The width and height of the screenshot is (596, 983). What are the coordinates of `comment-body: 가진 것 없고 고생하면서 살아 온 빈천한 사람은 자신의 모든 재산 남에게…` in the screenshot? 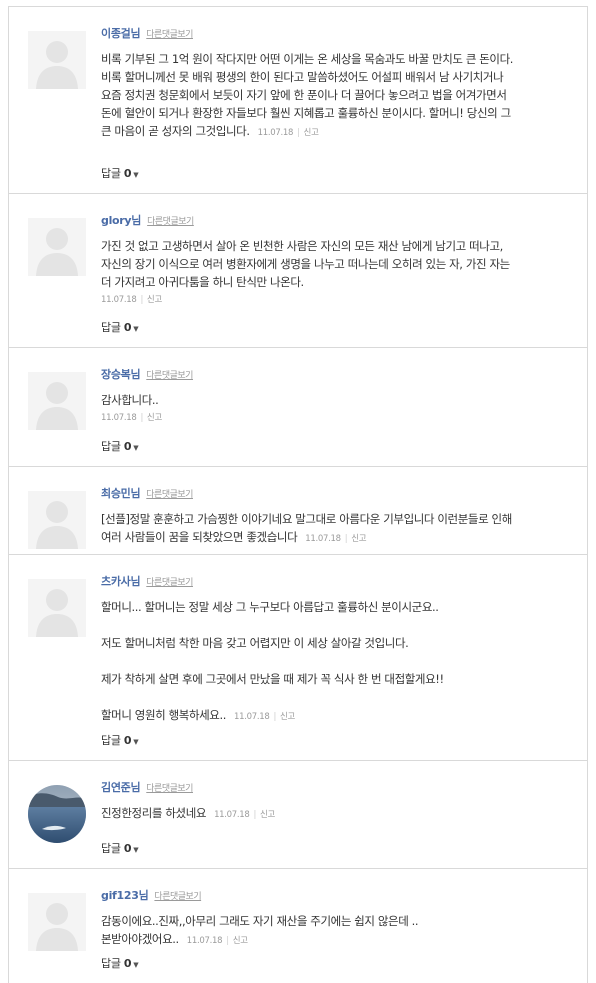 It's located at (311, 272).